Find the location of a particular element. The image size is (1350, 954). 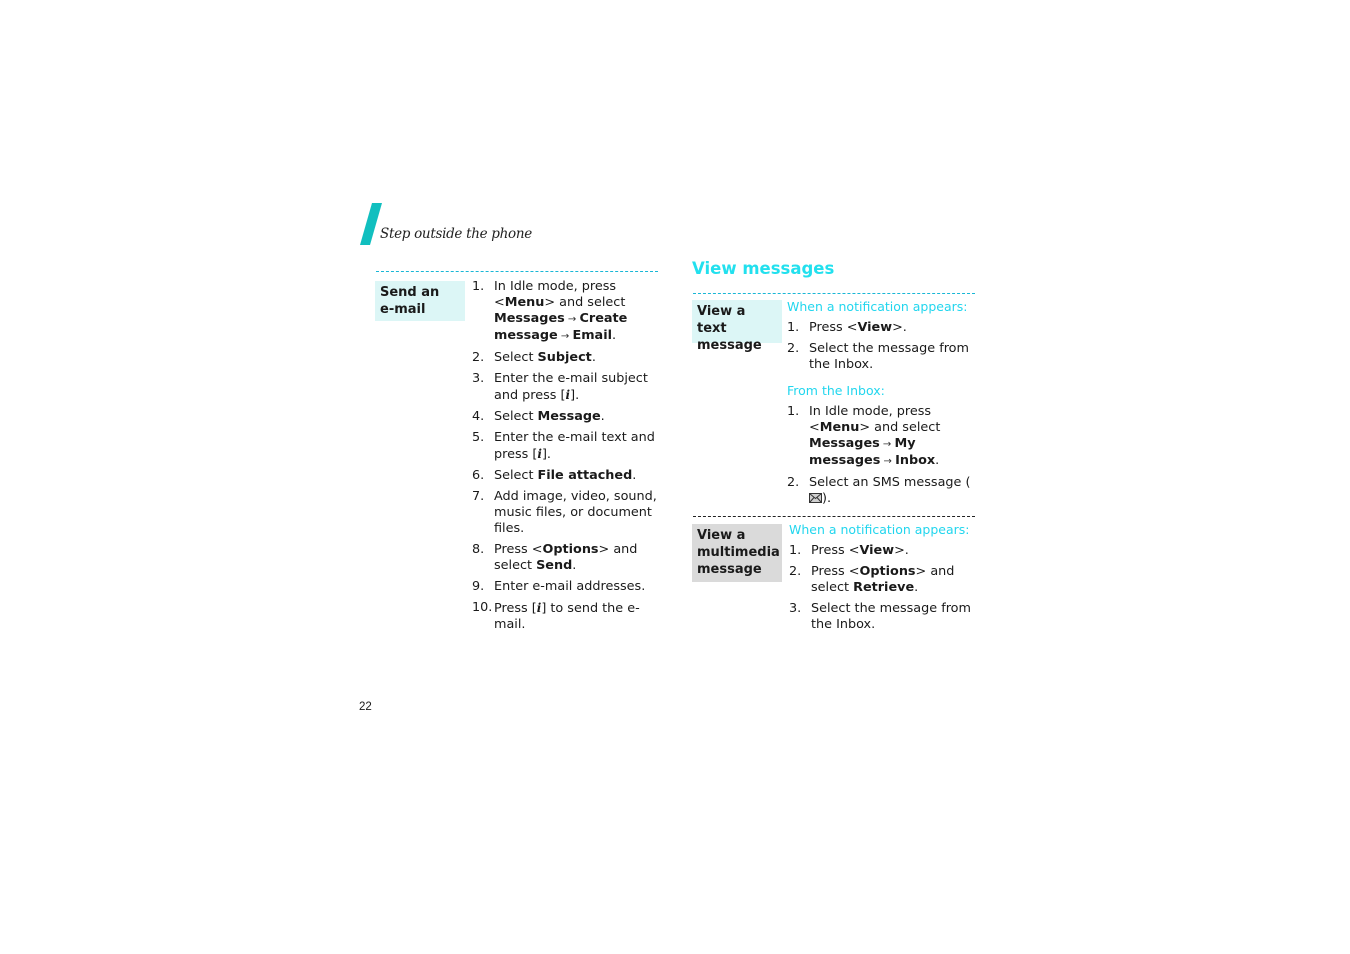

view-text-message-label: View a text message is located at coordinates (737, 326).